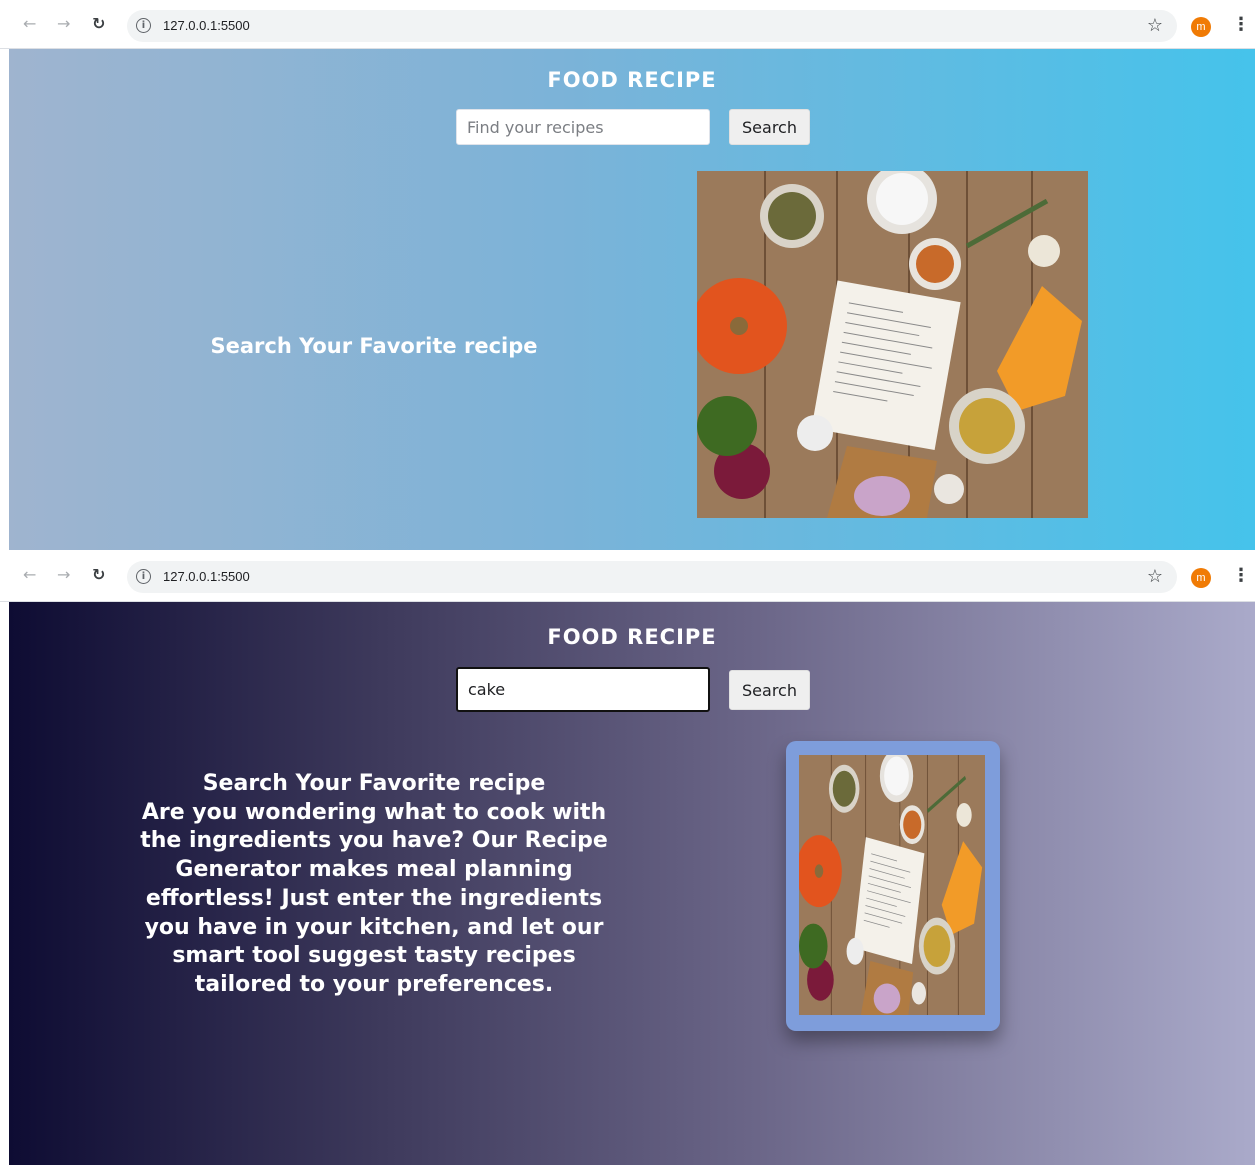 The image size is (1255, 1165). I want to click on image-card, so click(893, 886).